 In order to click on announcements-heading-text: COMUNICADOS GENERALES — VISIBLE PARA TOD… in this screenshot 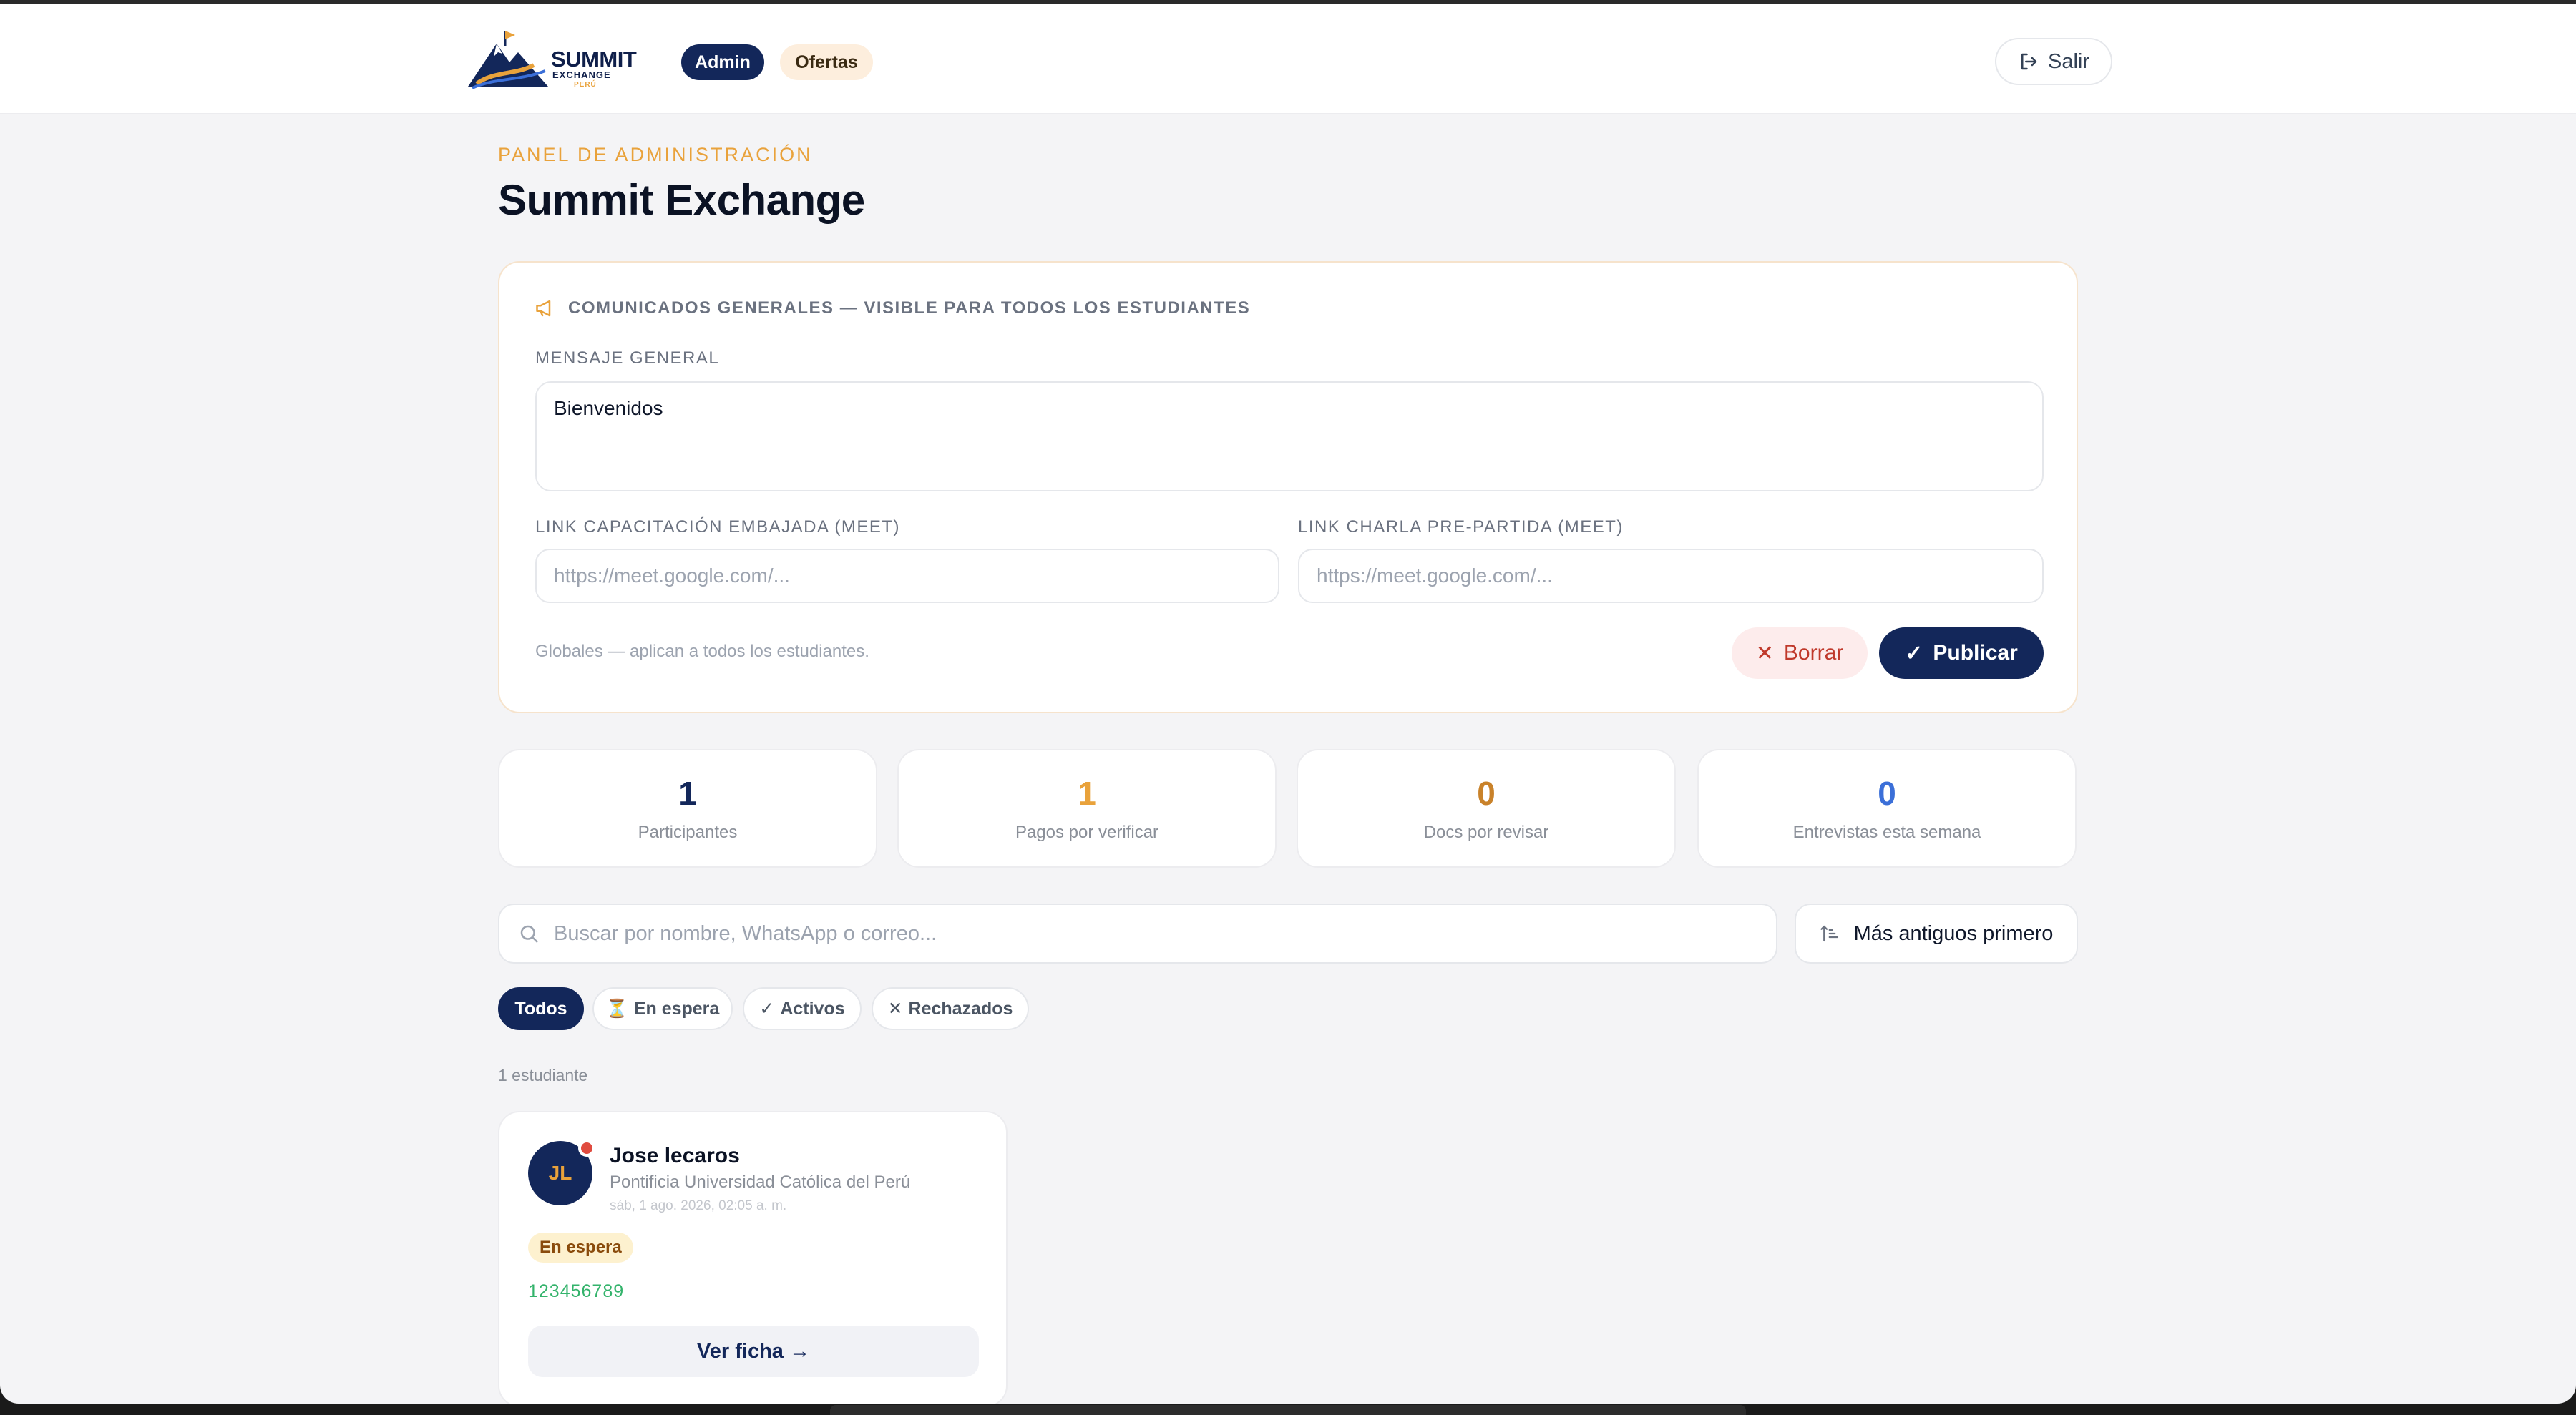, I will do `click(909, 308)`.